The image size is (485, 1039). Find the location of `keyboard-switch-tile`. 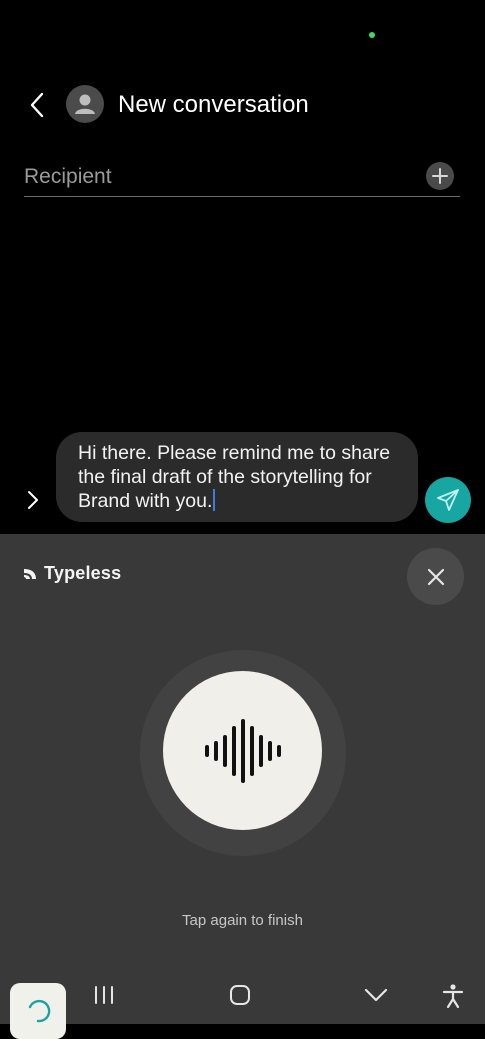

keyboard-switch-tile is located at coordinates (38, 1011).